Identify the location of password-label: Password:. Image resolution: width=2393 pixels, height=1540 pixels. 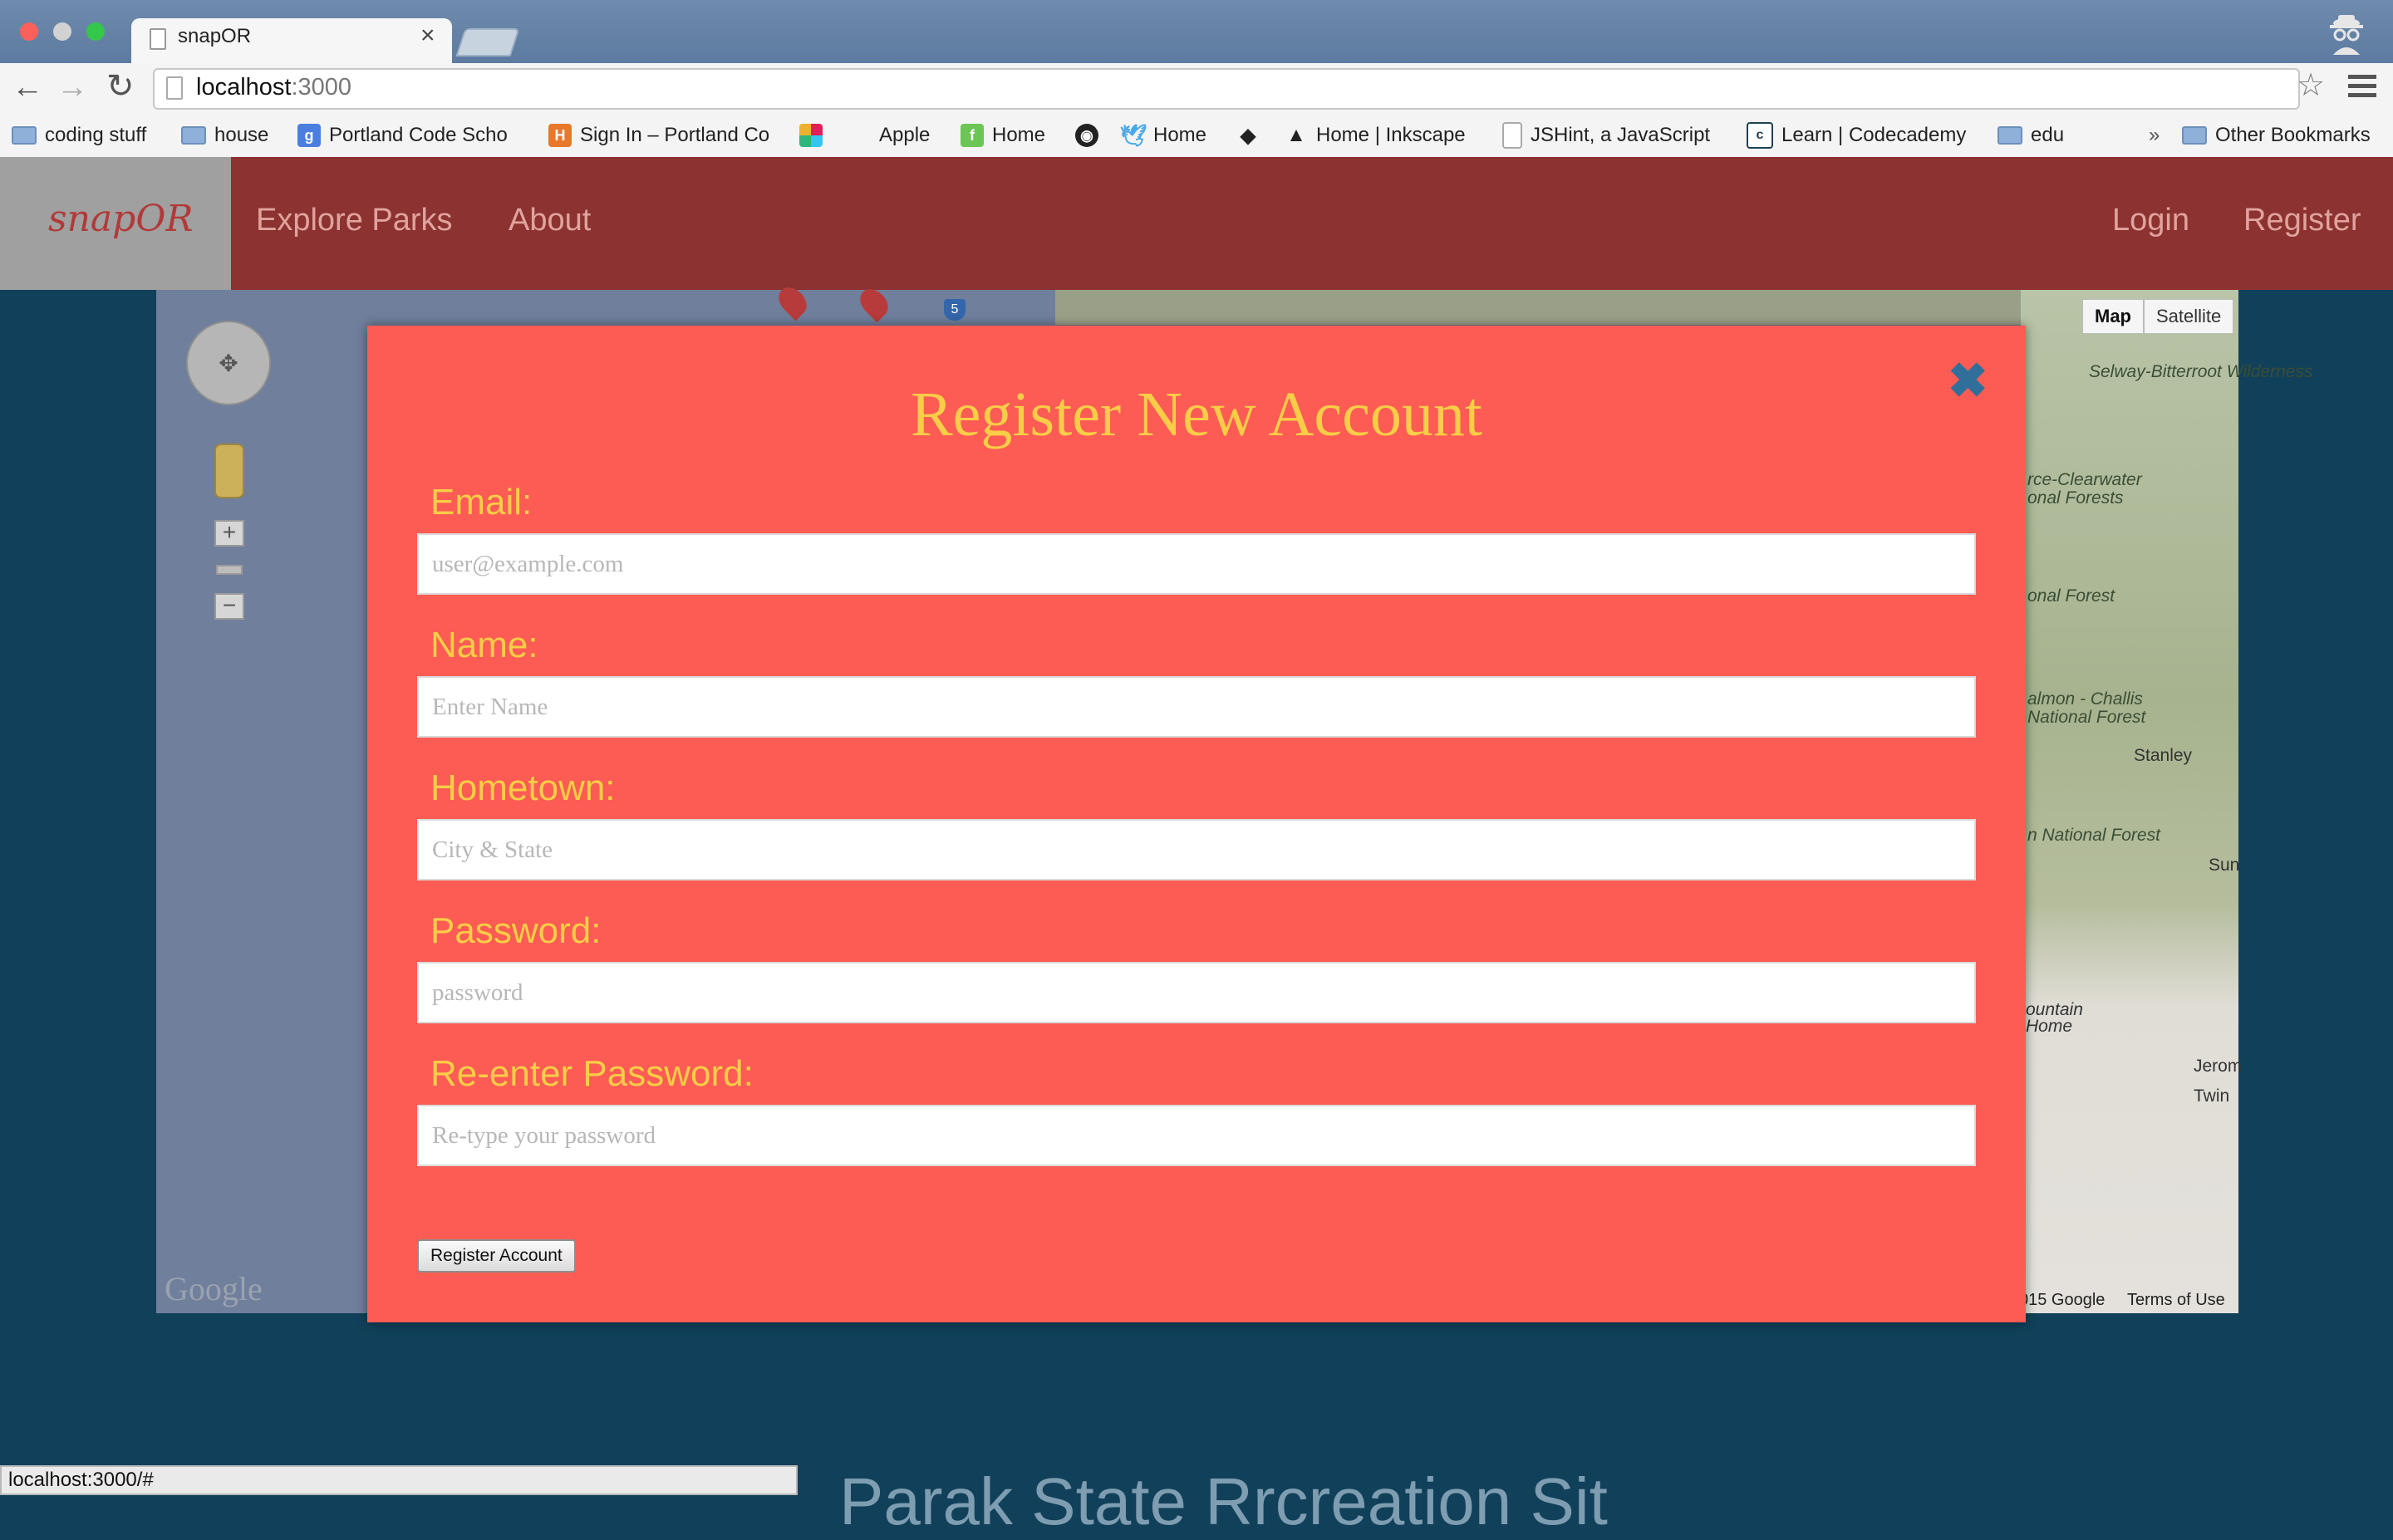
(516, 930).